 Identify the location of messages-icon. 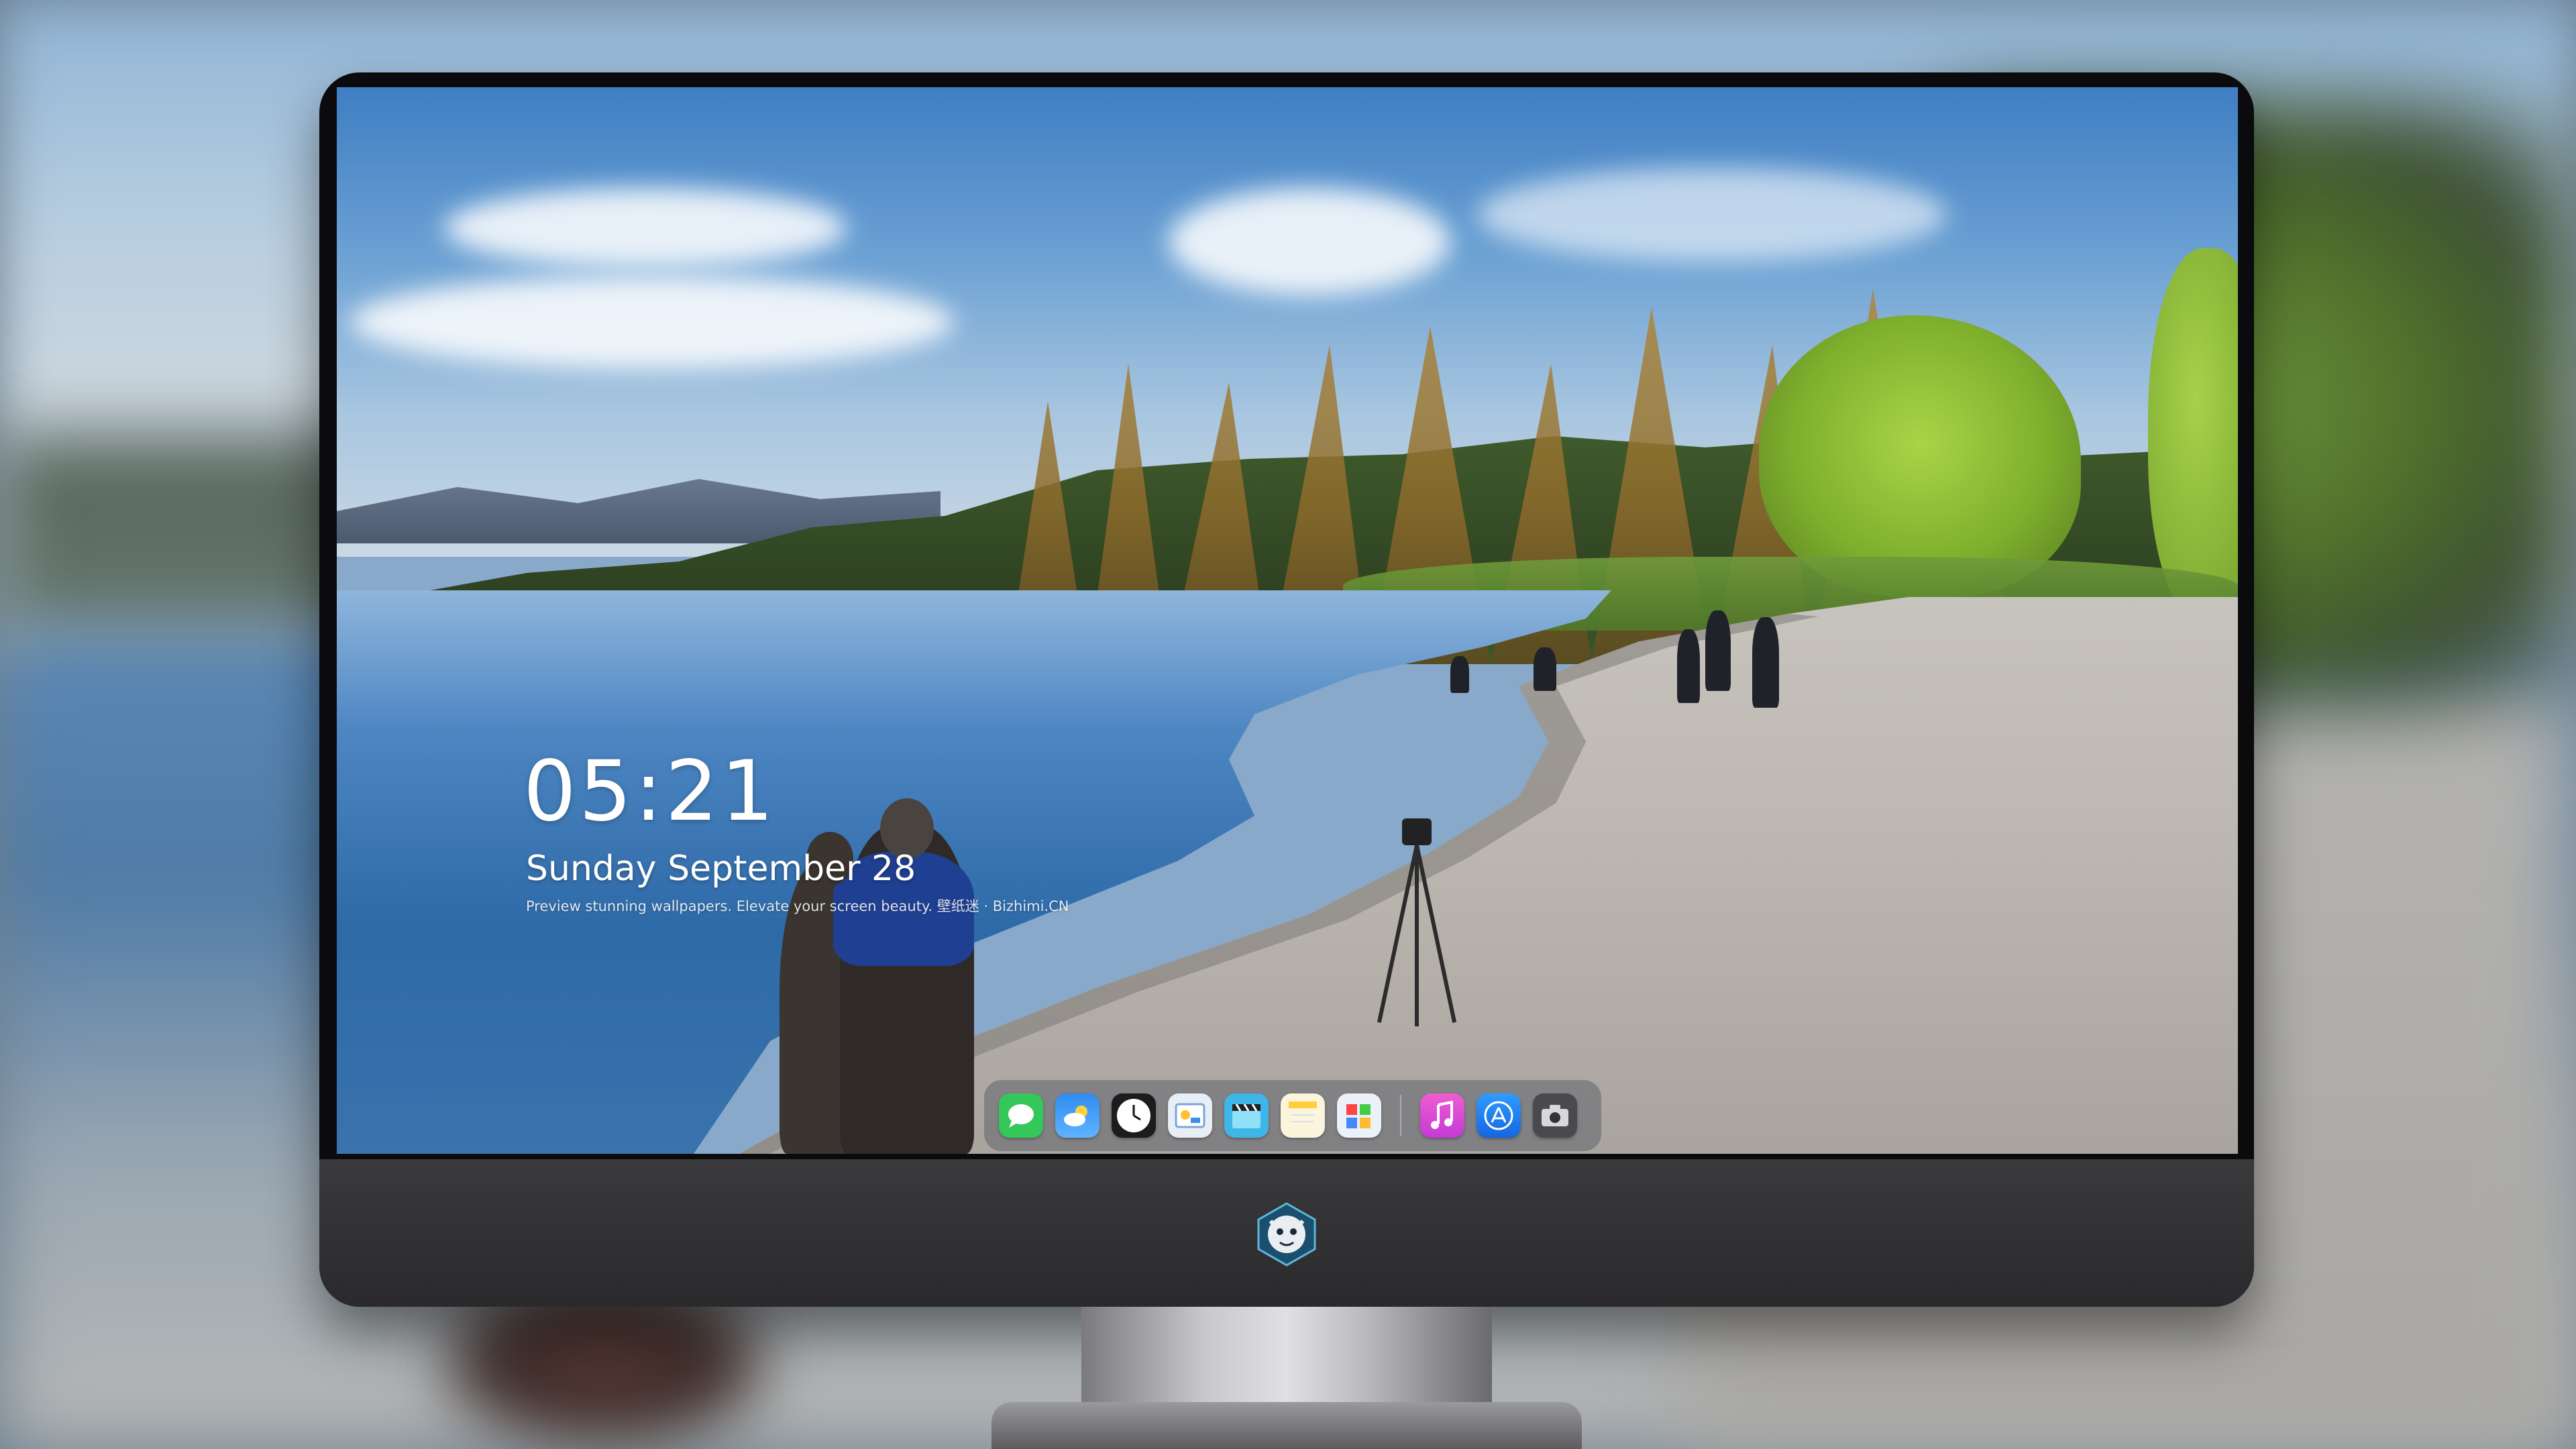
(1021, 1115).